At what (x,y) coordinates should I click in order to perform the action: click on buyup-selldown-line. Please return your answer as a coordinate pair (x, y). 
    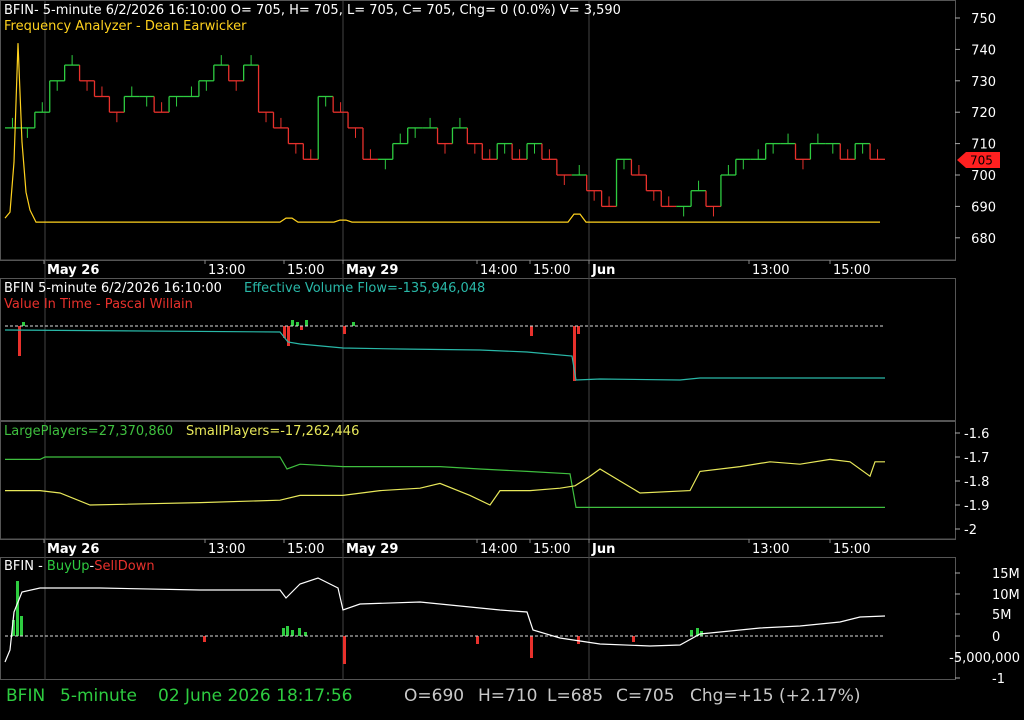
    Looking at the image, I should click on (445, 620).